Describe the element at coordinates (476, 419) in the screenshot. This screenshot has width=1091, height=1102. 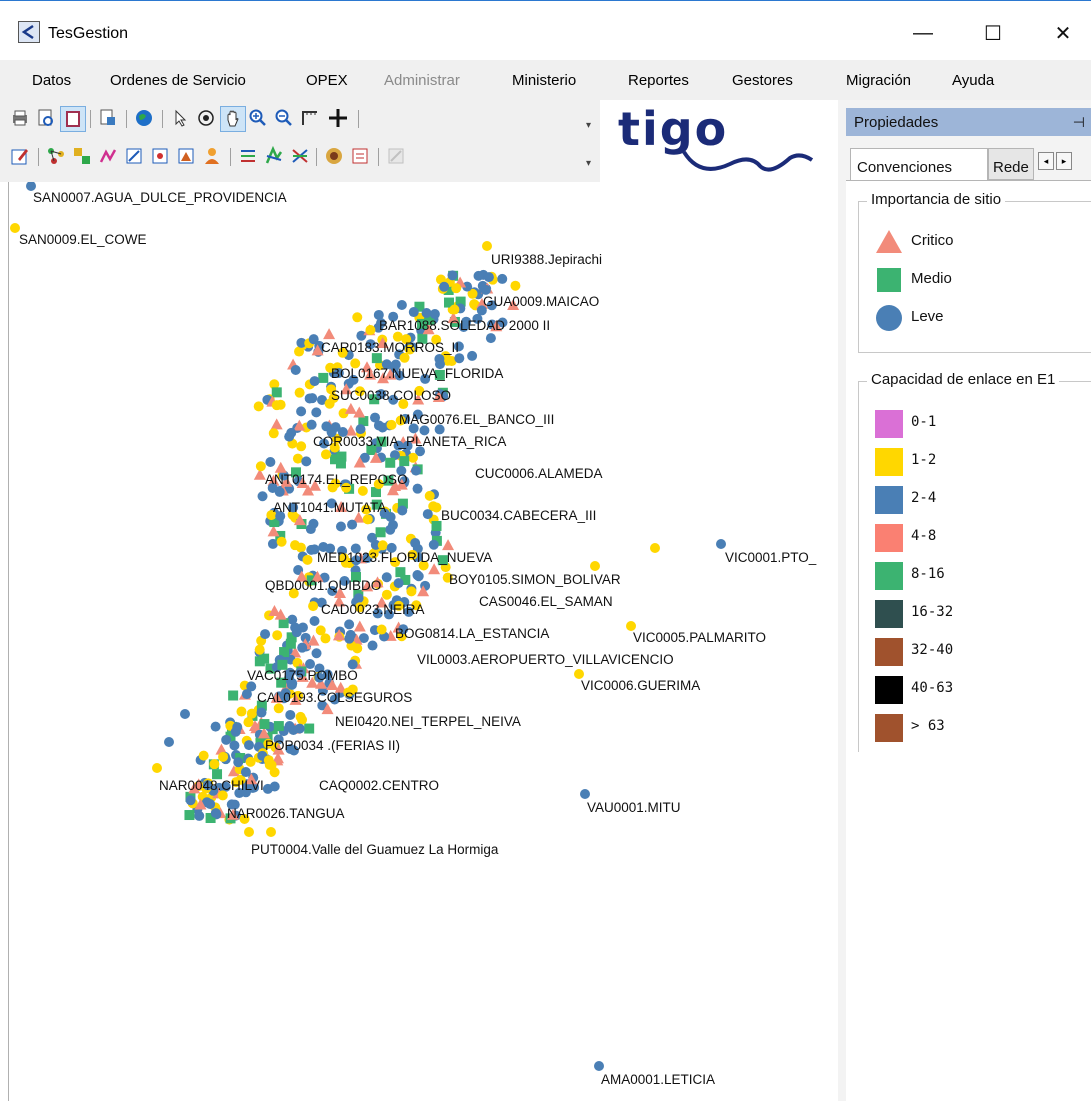
I see `site-label: MAG0076.EL_BANCO_III` at that location.